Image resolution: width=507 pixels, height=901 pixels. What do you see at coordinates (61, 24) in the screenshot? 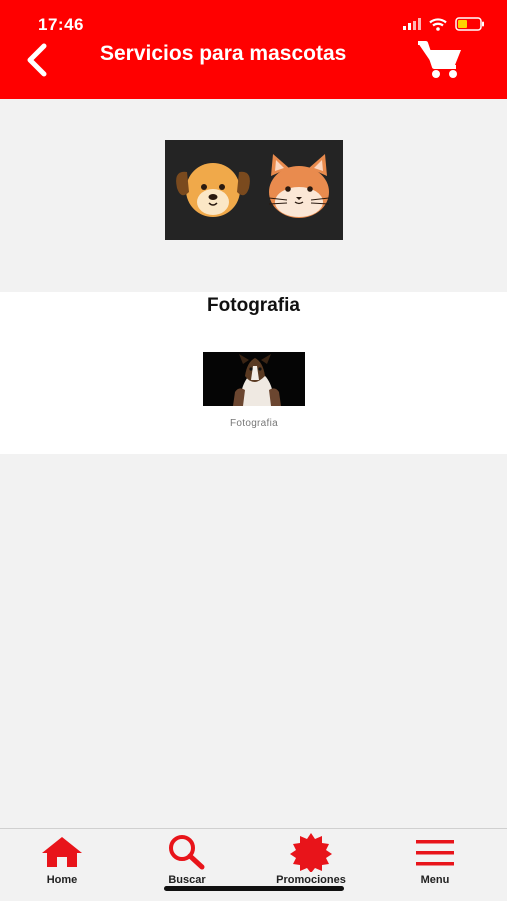
I see `status-time: 17:46` at bounding box center [61, 24].